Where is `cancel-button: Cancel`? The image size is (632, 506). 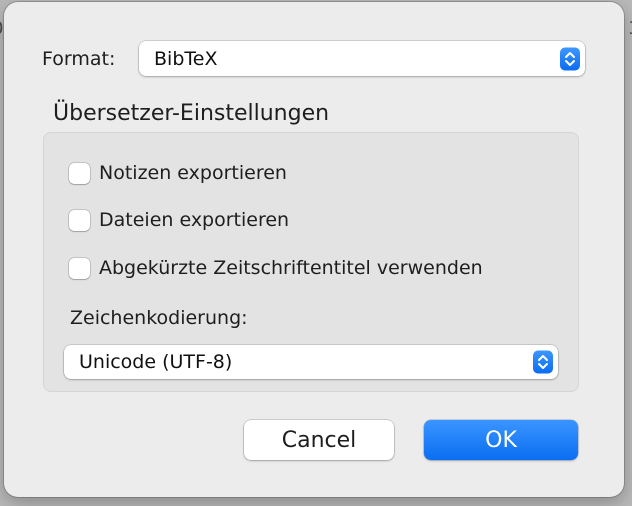
cancel-button: Cancel is located at coordinates (319, 440).